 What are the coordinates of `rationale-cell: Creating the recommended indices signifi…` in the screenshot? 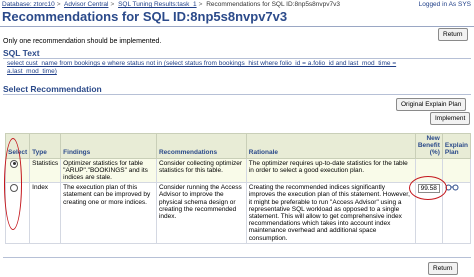 It's located at (330, 213).